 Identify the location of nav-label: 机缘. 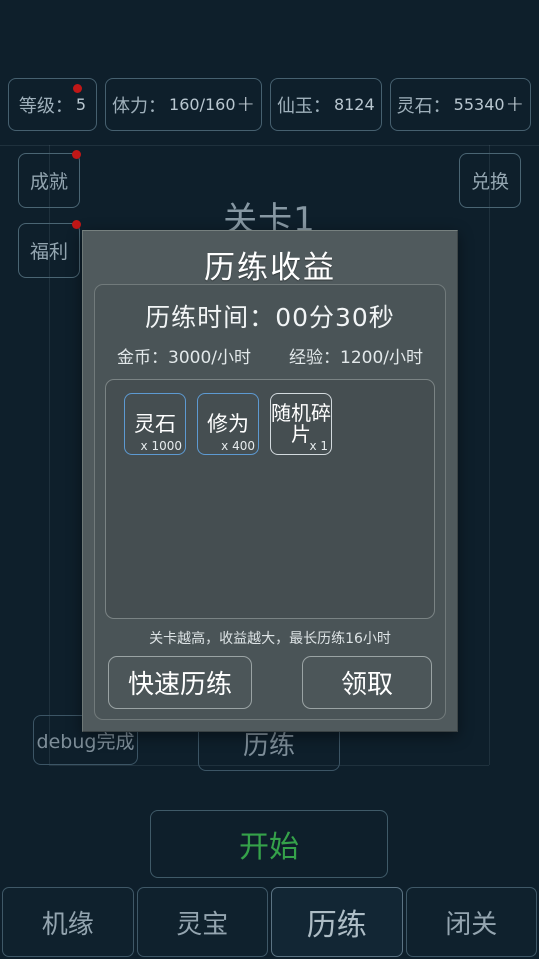
(67, 924).